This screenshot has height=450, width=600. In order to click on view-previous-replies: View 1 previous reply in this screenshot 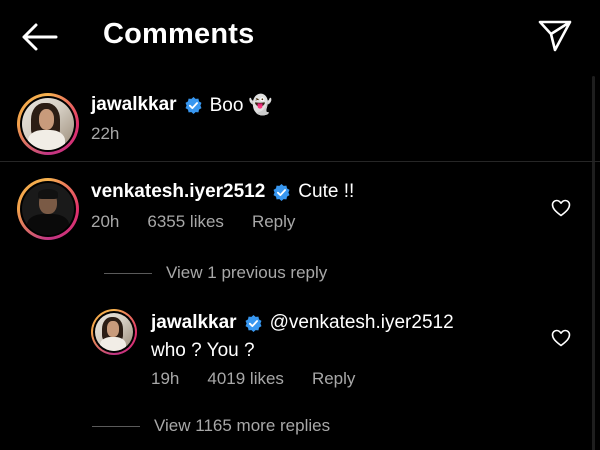, I will do `click(215, 273)`.